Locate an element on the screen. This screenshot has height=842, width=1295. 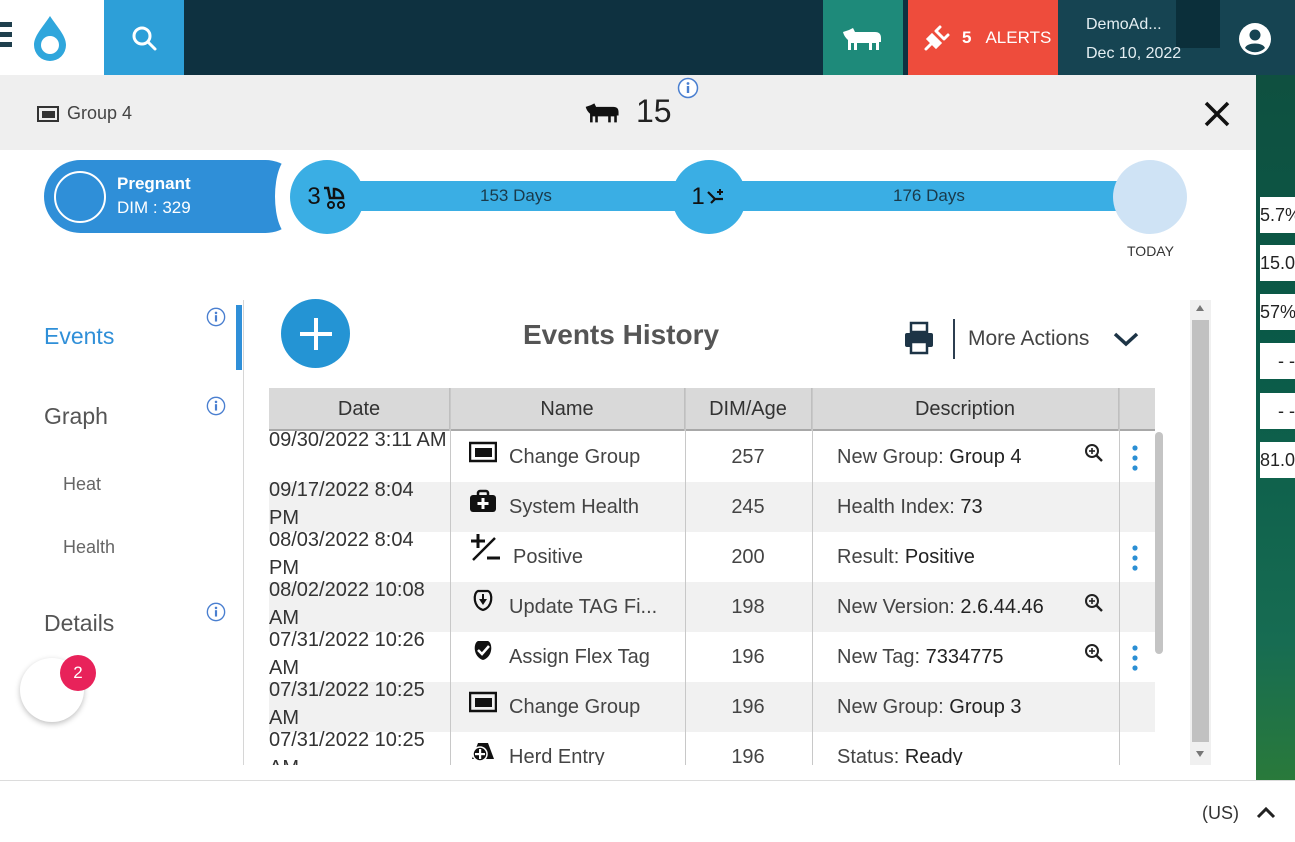
event-name: Change Group is located at coordinates (575, 457).